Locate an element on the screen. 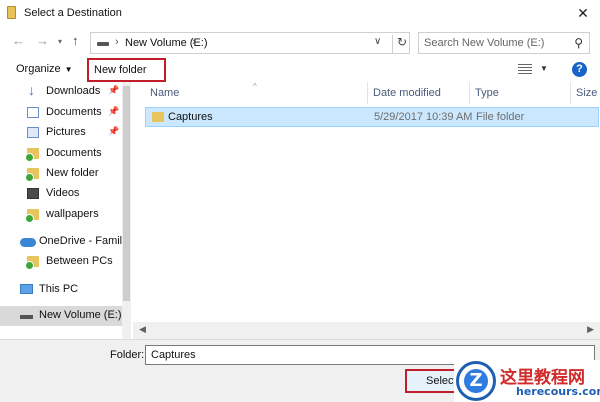 This screenshot has height=402, width=600. sidebar-item-wallpapers: wallpapers is located at coordinates (61, 215).